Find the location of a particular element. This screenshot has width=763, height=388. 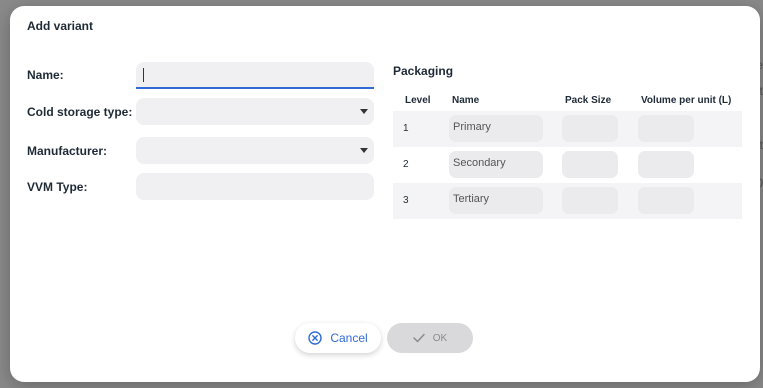

packaging-table-header: Level Name Pack Size Volume per unit (L) is located at coordinates (567, 101).